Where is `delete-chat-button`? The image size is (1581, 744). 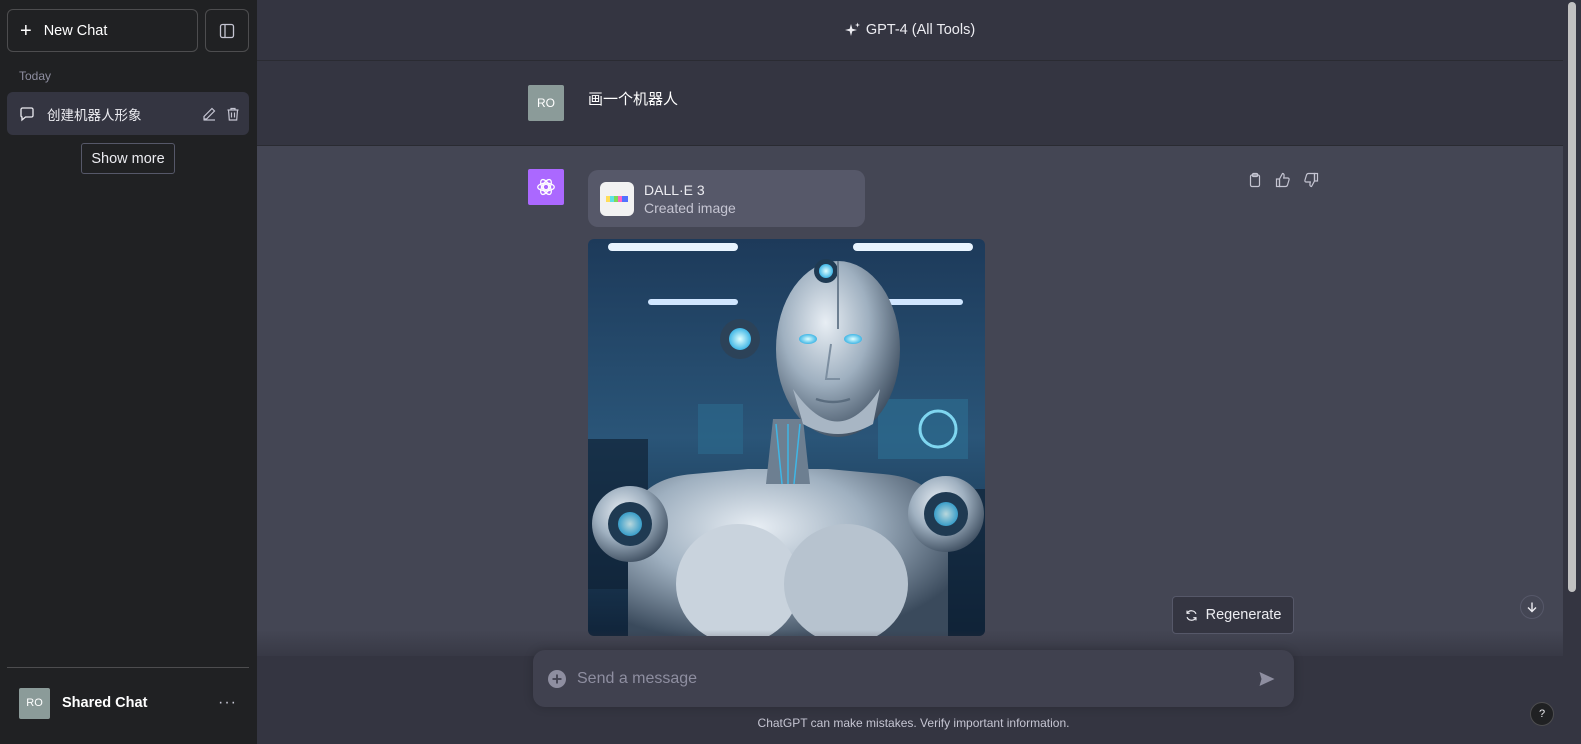
delete-chat-button is located at coordinates (233, 114).